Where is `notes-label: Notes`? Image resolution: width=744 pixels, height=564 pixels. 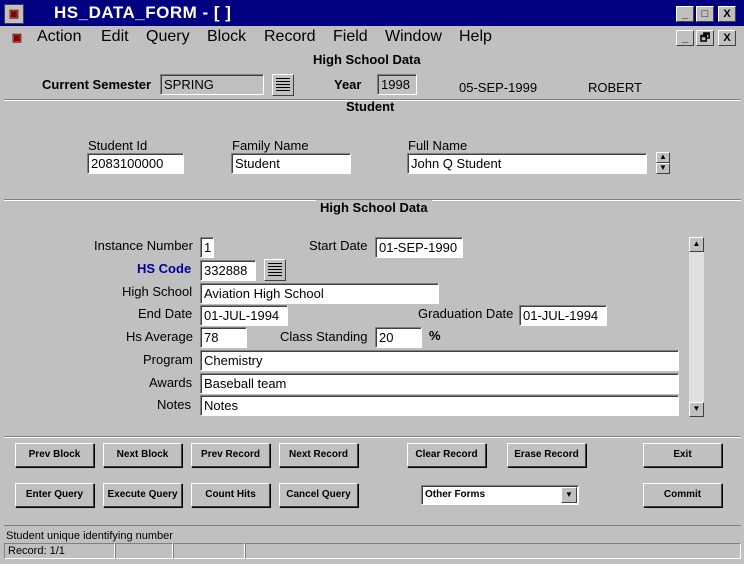
notes-label: Notes is located at coordinates (174, 404).